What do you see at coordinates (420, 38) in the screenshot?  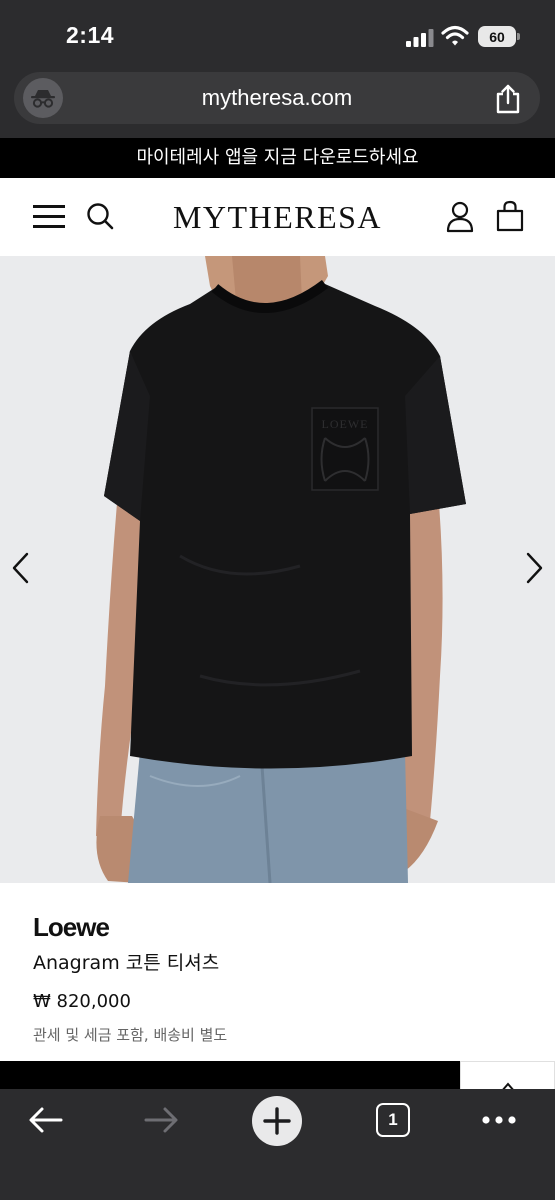 I see `cellular-signal-icon` at bounding box center [420, 38].